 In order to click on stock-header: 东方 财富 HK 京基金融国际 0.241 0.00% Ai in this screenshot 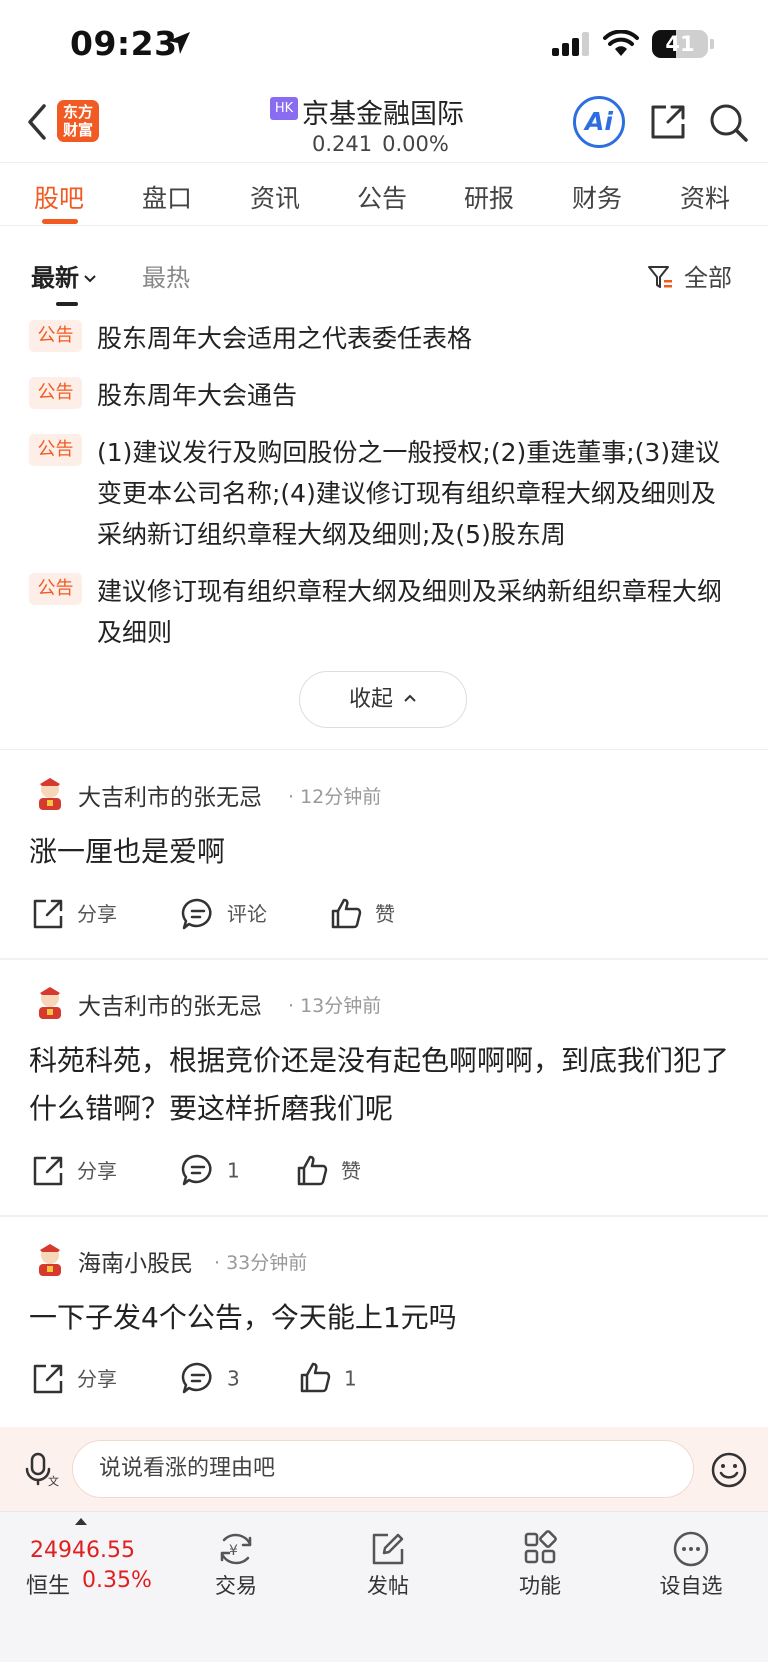, I will do `click(384, 126)`.